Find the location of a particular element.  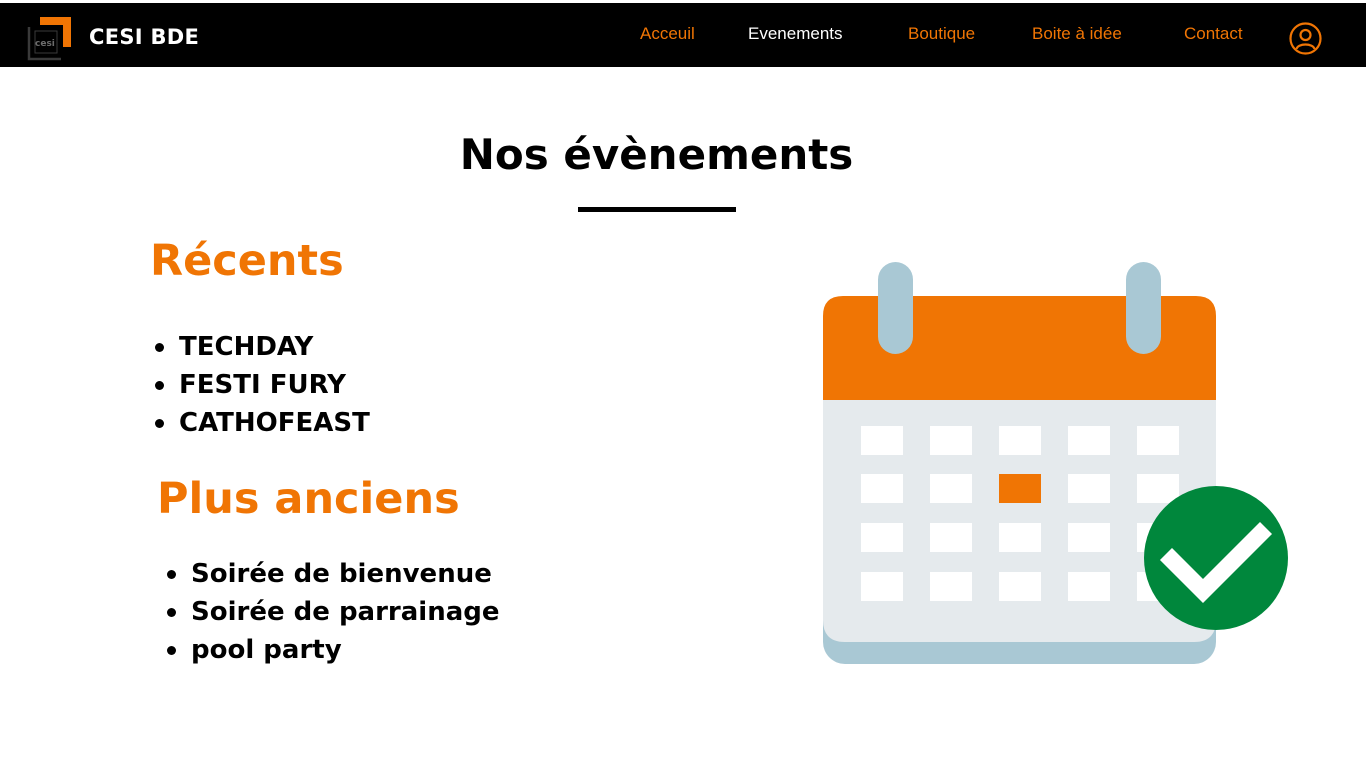

list-item: TECHDAY is located at coordinates (262, 347).